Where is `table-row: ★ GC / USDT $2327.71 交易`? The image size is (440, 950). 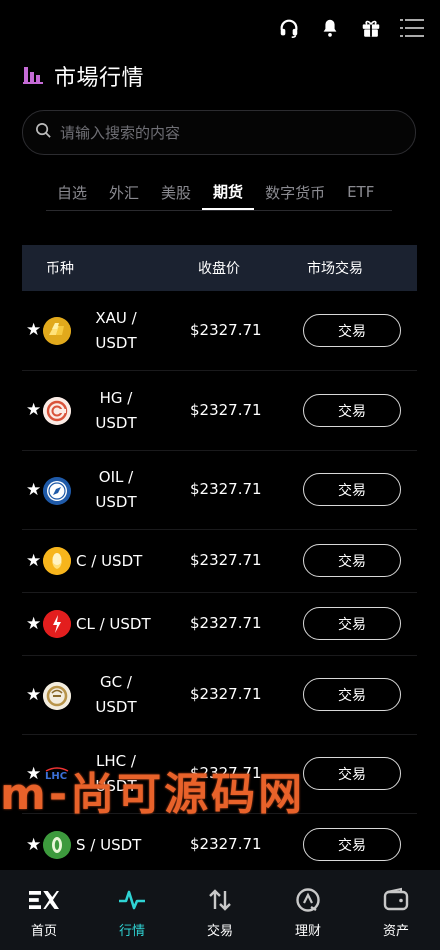 table-row: ★ GC / USDT $2327.71 交易 is located at coordinates (219, 695).